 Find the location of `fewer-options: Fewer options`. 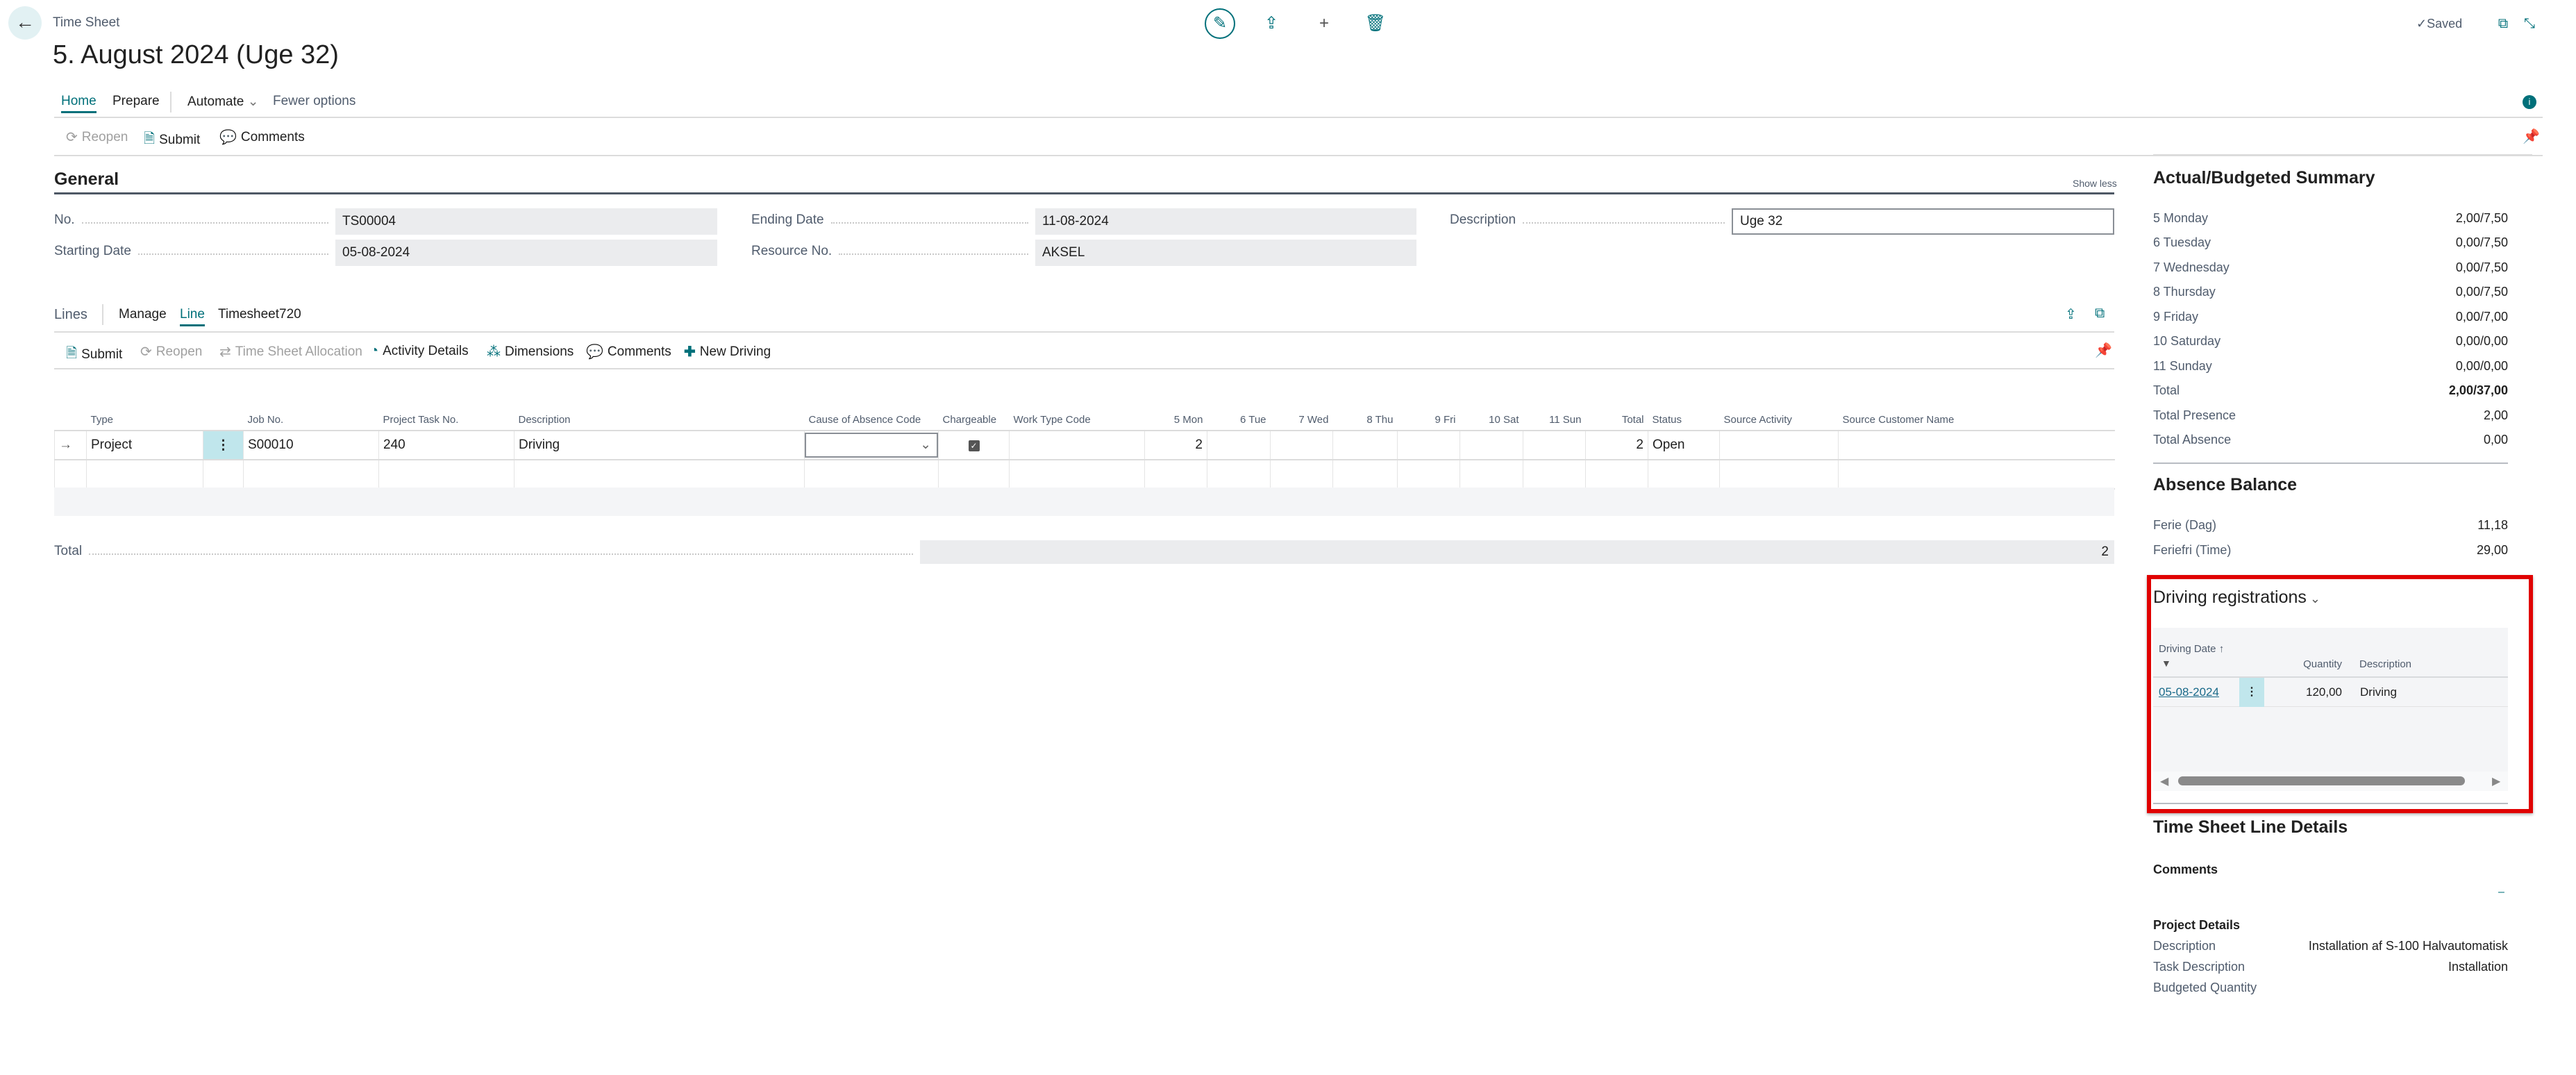

fewer-options: Fewer options is located at coordinates (314, 101).